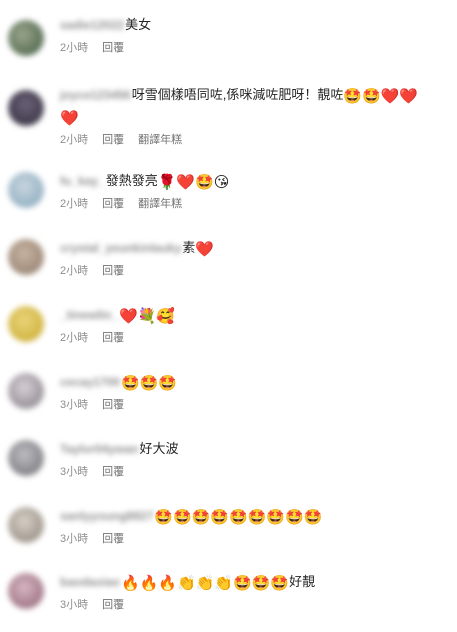 Image resolution: width=457 pixels, height=632 pixels. What do you see at coordinates (89, 315) in the screenshot?
I see `username: _tinewlin_` at bounding box center [89, 315].